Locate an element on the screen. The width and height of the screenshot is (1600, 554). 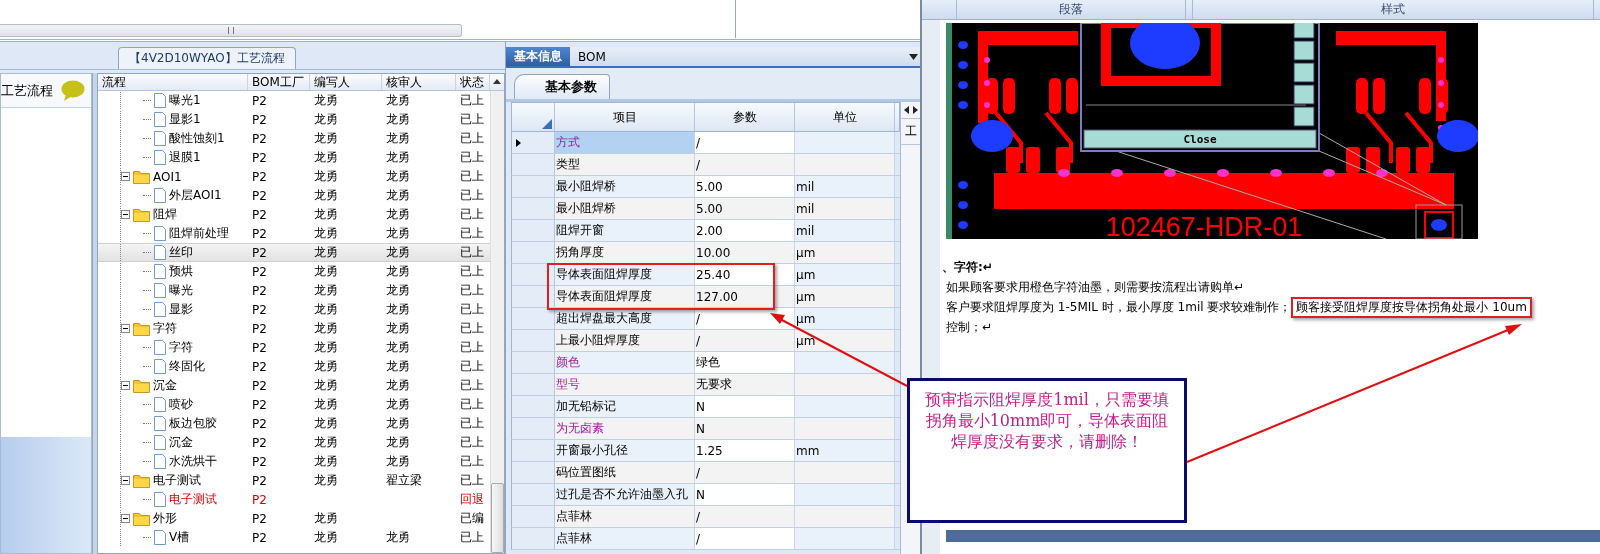
grip-icon is located at coordinates (230, 30).